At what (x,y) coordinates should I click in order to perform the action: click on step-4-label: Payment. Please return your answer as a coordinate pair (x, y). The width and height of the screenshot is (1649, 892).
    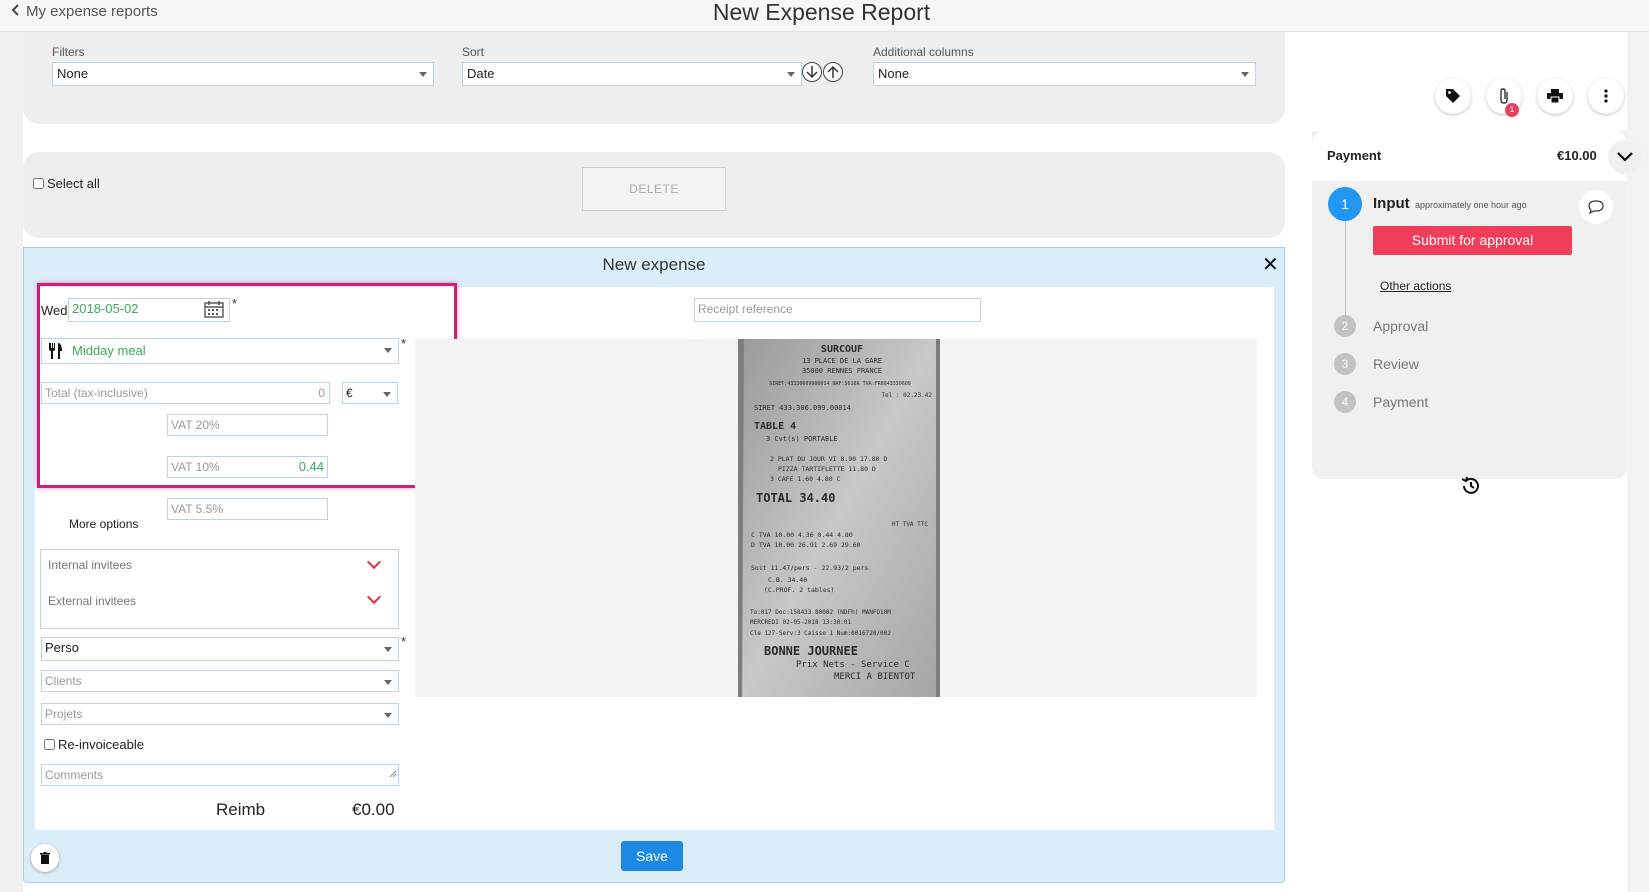
    Looking at the image, I should click on (1401, 402).